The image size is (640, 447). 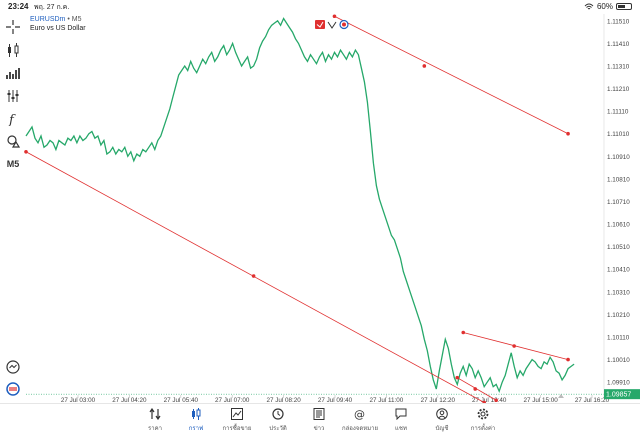 I want to click on nav-settings: การตั้งค่า, so click(x=483, y=420).